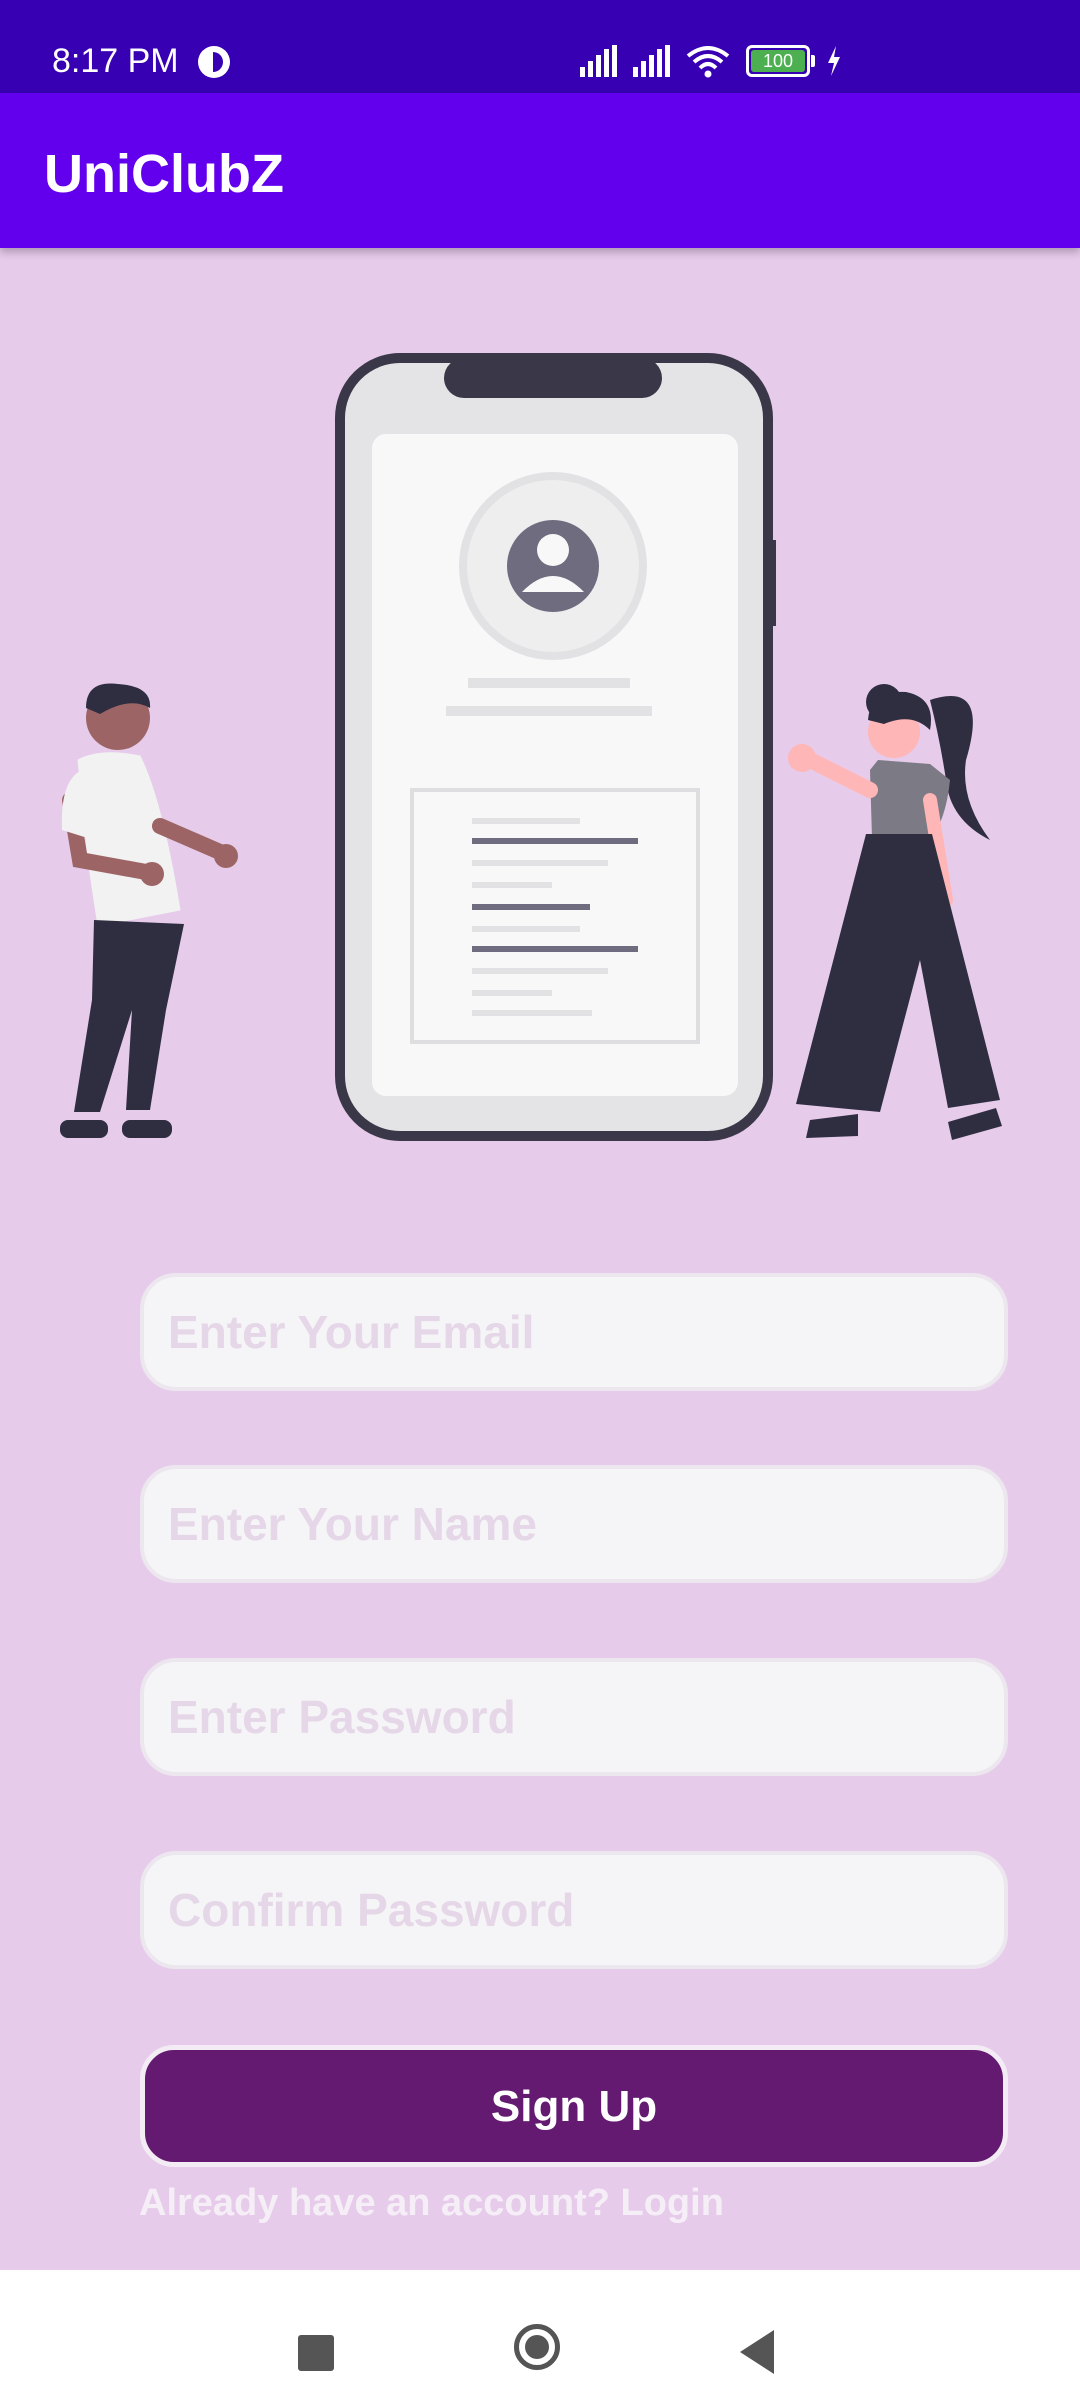 This screenshot has width=1080, height=2400. Describe the element at coordinates (164, 174) in the screenshot. I see `app-title: UniClubZ` at that location.